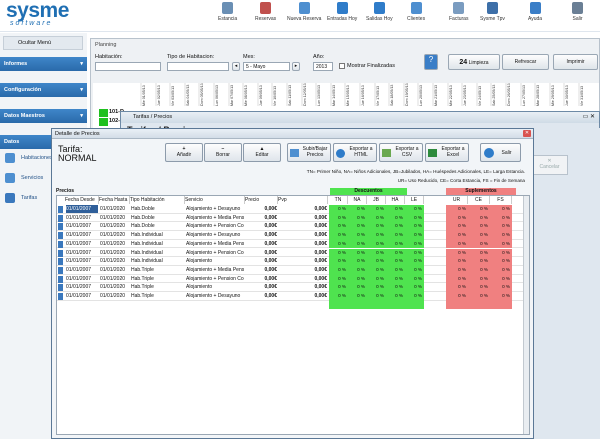  What do you see at coordinates (342, 66) in the screenshot?
I see `mostrar-checkbox` at bounding box center [342, 66].